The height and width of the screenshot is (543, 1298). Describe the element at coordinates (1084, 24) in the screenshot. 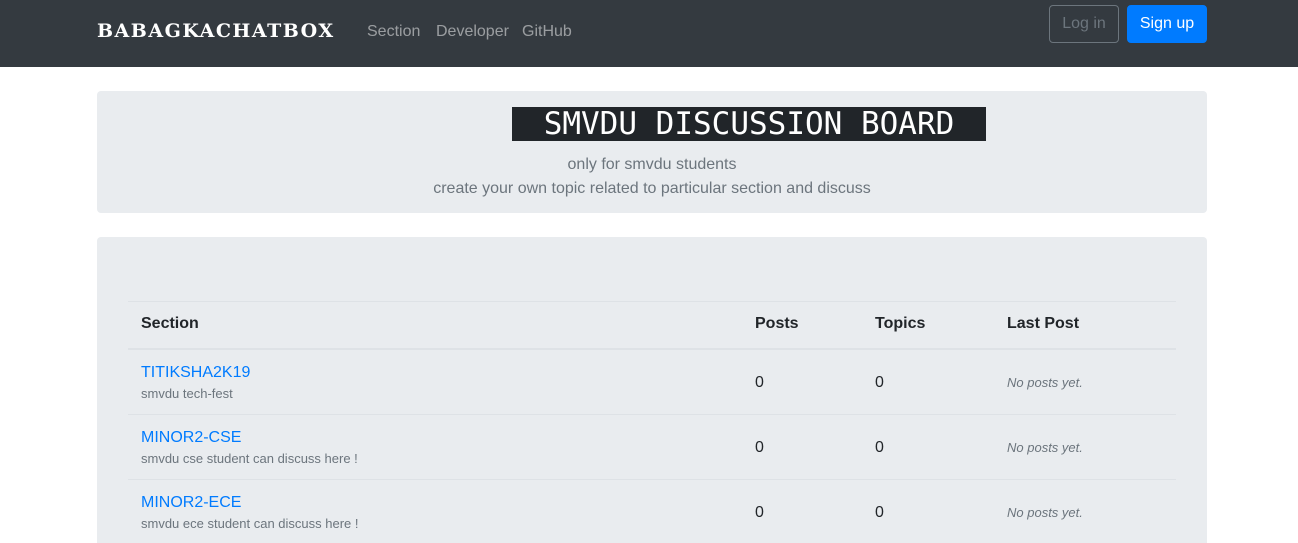

I see `login-button: Log in` at that location.